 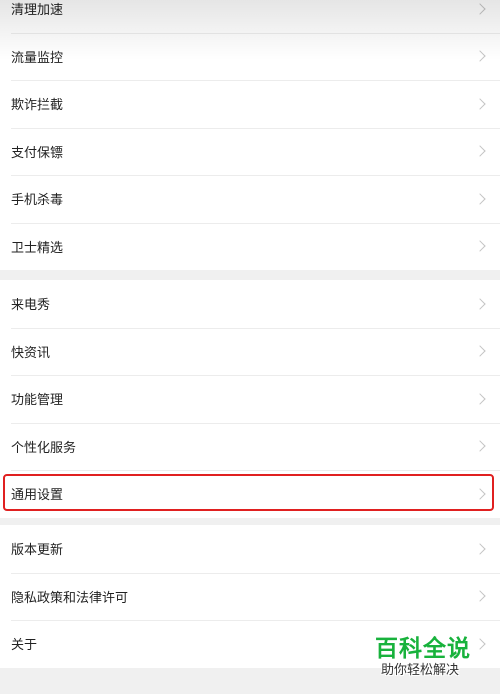 What do you see at coordinates (250, 351) in the screenshot?
I see `menu-item-quick-news: 快资讯` at bounding box center [250, 351].